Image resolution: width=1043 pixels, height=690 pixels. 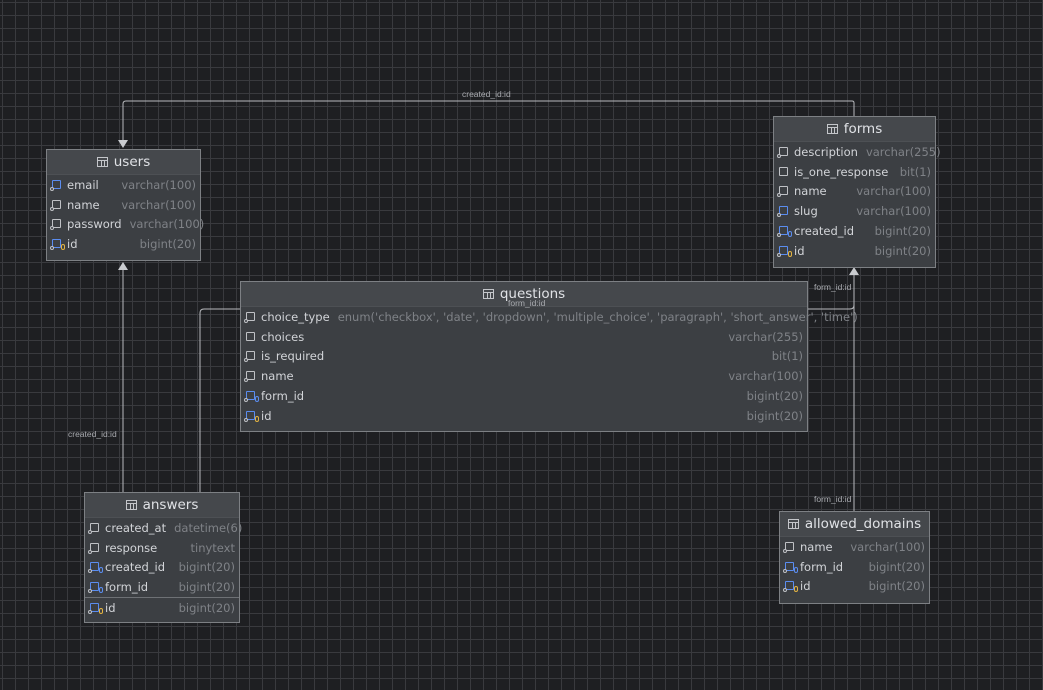 I want to click on table-title: allowed_domains, so click(x=863, y=524).